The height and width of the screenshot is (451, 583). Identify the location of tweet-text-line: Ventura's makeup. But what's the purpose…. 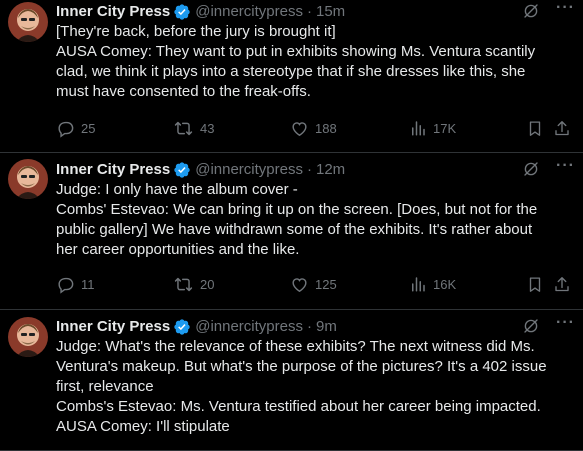
(301, 366).